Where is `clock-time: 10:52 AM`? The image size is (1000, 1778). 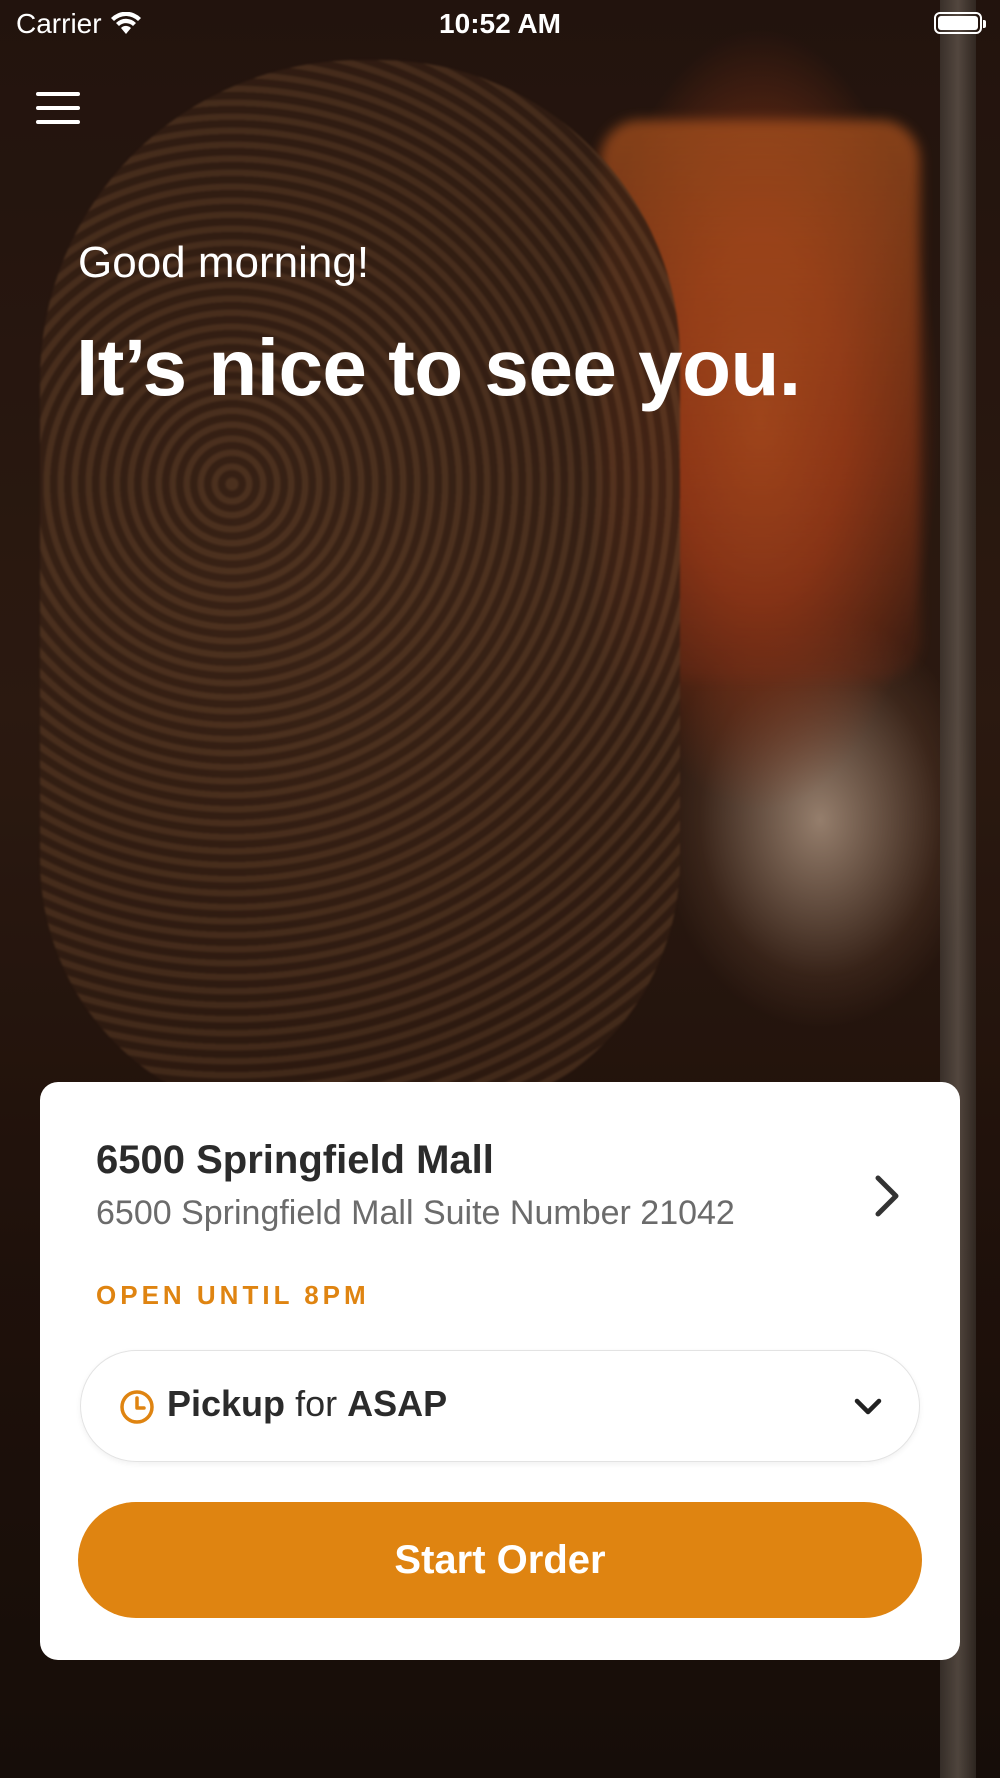
clock-time: 10:52 AM is located at coordinates (500, 23).